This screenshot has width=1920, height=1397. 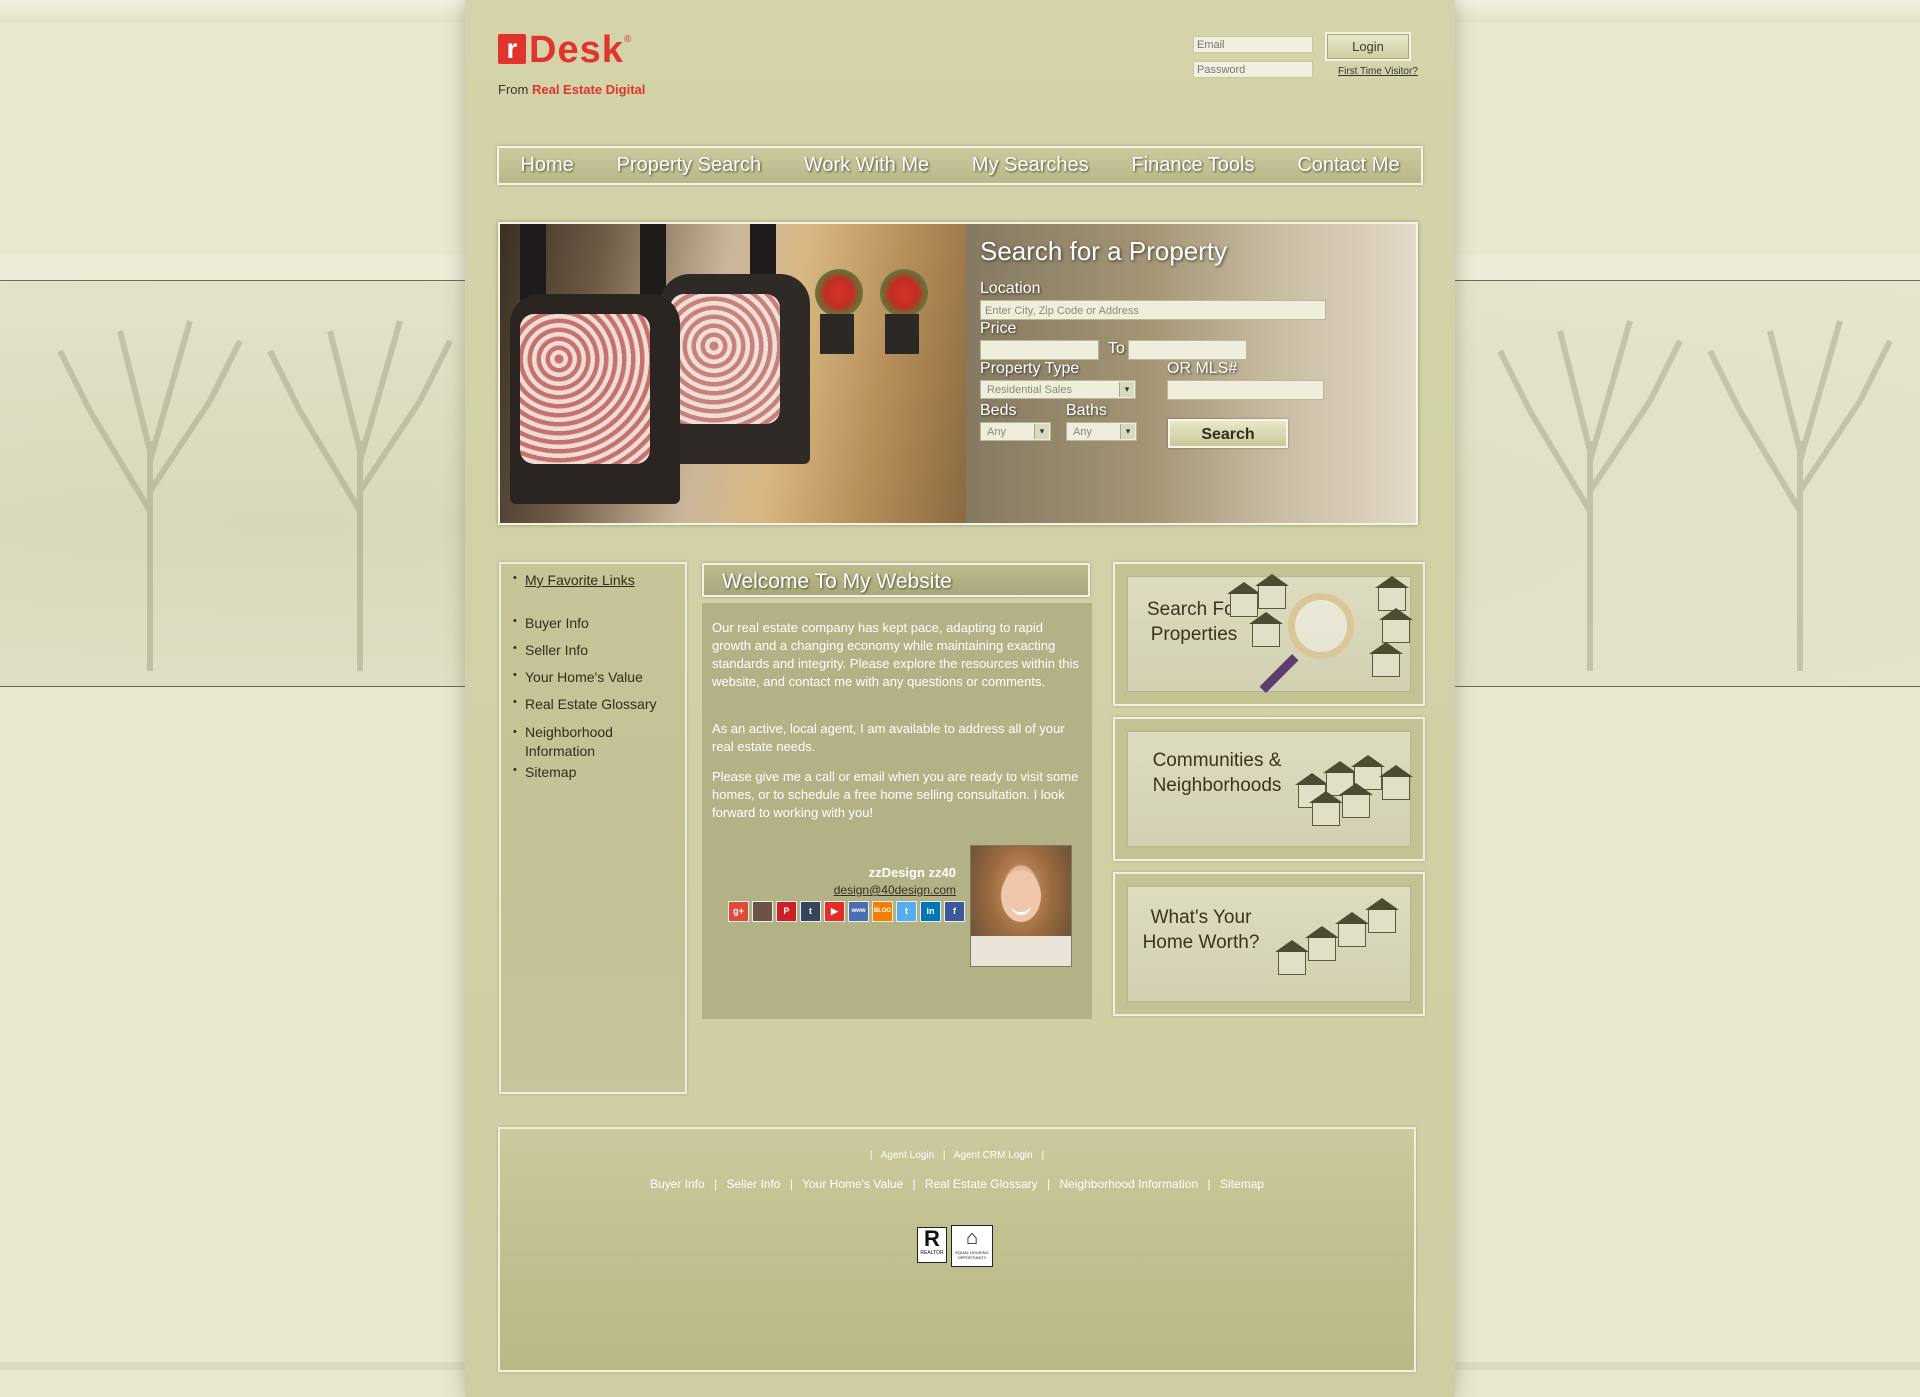 What do you see at coordinates (1086, 410) in the screenshot?
I see `baths-label: Baths` at bounding box center [1086, 410].